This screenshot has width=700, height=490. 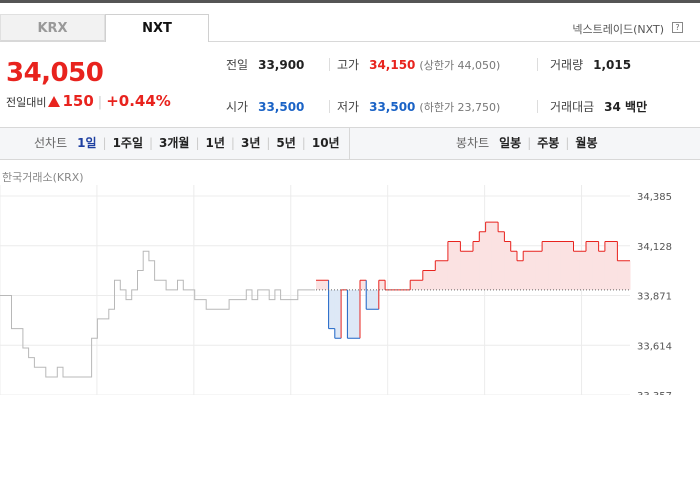 I want to click on stat-low: 저가 33,500 (하한가 23,750), so click(x=418, y=106).